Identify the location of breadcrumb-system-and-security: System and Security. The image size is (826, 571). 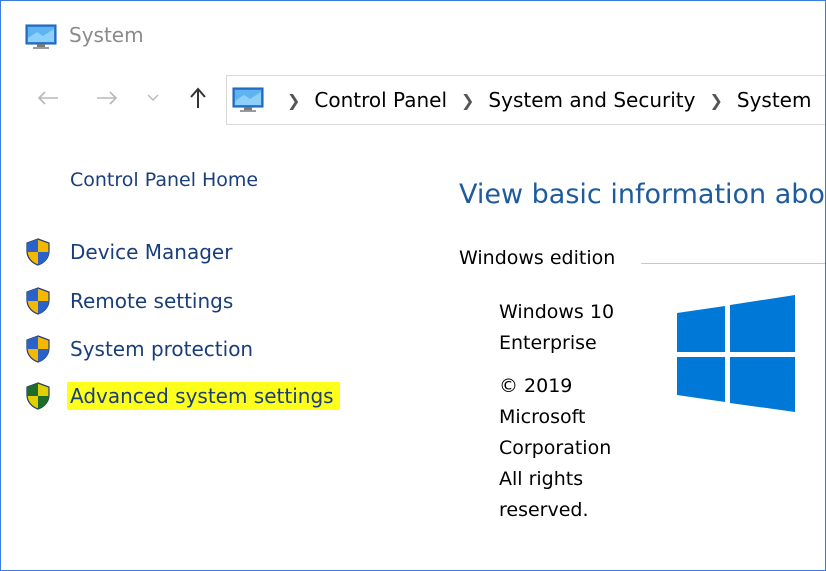
(591, 100).